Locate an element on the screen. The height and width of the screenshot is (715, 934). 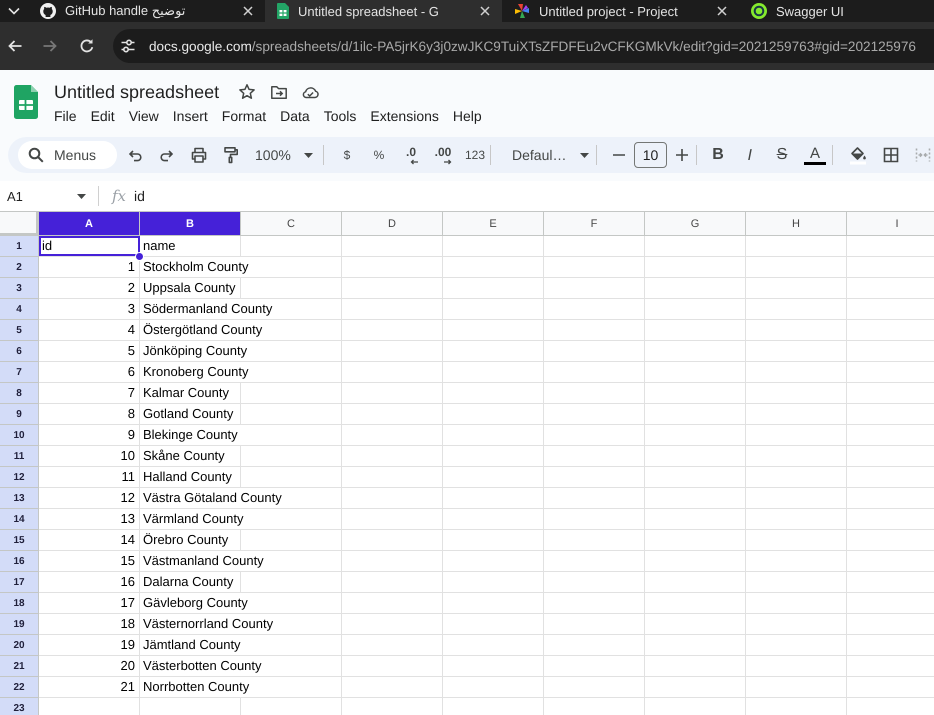
pinwheel-logo-icon is located at coordinates (522, 11).